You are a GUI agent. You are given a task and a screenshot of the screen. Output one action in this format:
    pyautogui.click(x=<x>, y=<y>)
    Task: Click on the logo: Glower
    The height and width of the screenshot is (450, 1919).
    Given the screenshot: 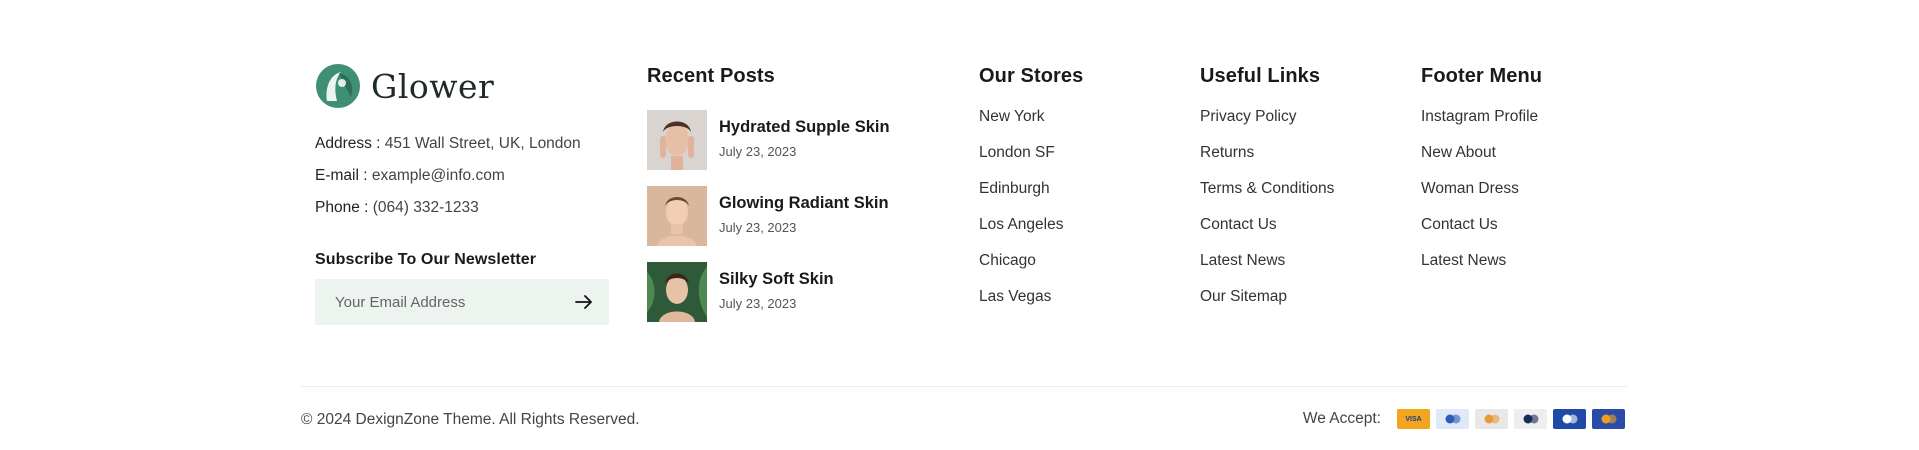 What is the action you would take?
    pyautogui.click(x=465, y=86)
    